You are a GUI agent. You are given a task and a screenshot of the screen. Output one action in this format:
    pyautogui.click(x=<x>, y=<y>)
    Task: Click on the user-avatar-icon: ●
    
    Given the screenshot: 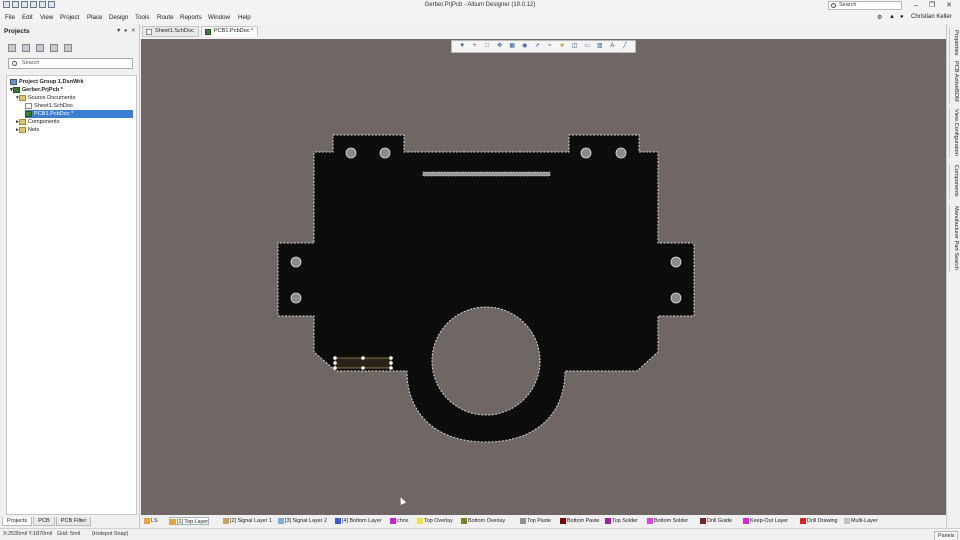 What is the action you would take?
    pyautogui.click(x=902, y=17)
    